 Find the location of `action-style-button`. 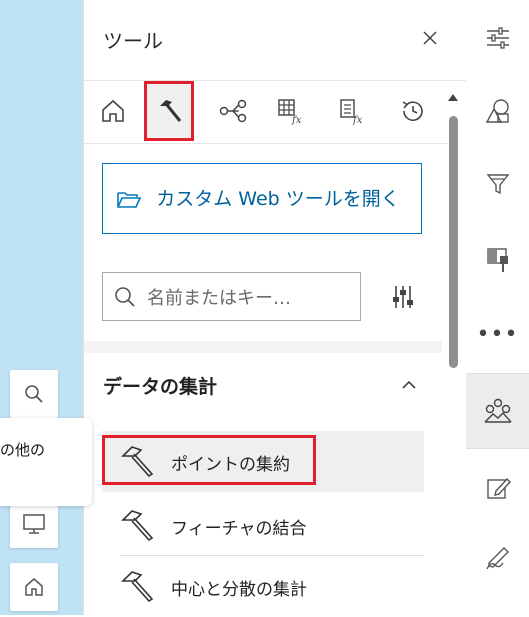

action-style-button is located at coordinates (497, 260).